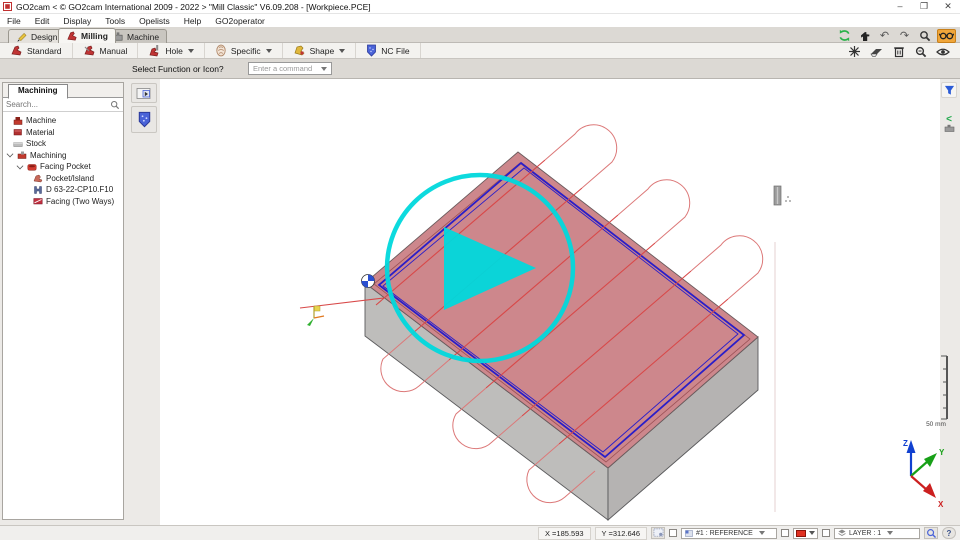 The width and height of the screenshot is (960, 540). I want to click on tree-item-tool: D 63-22-CP10.F10, so click(63, 190).